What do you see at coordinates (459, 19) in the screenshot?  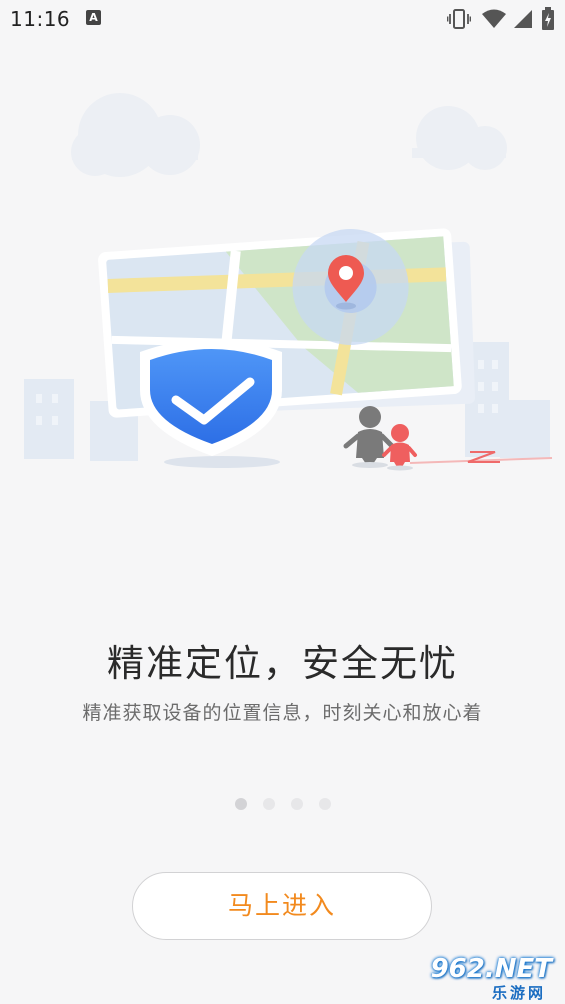 I see `vibrate-icon` at bounding box center [459, 19].